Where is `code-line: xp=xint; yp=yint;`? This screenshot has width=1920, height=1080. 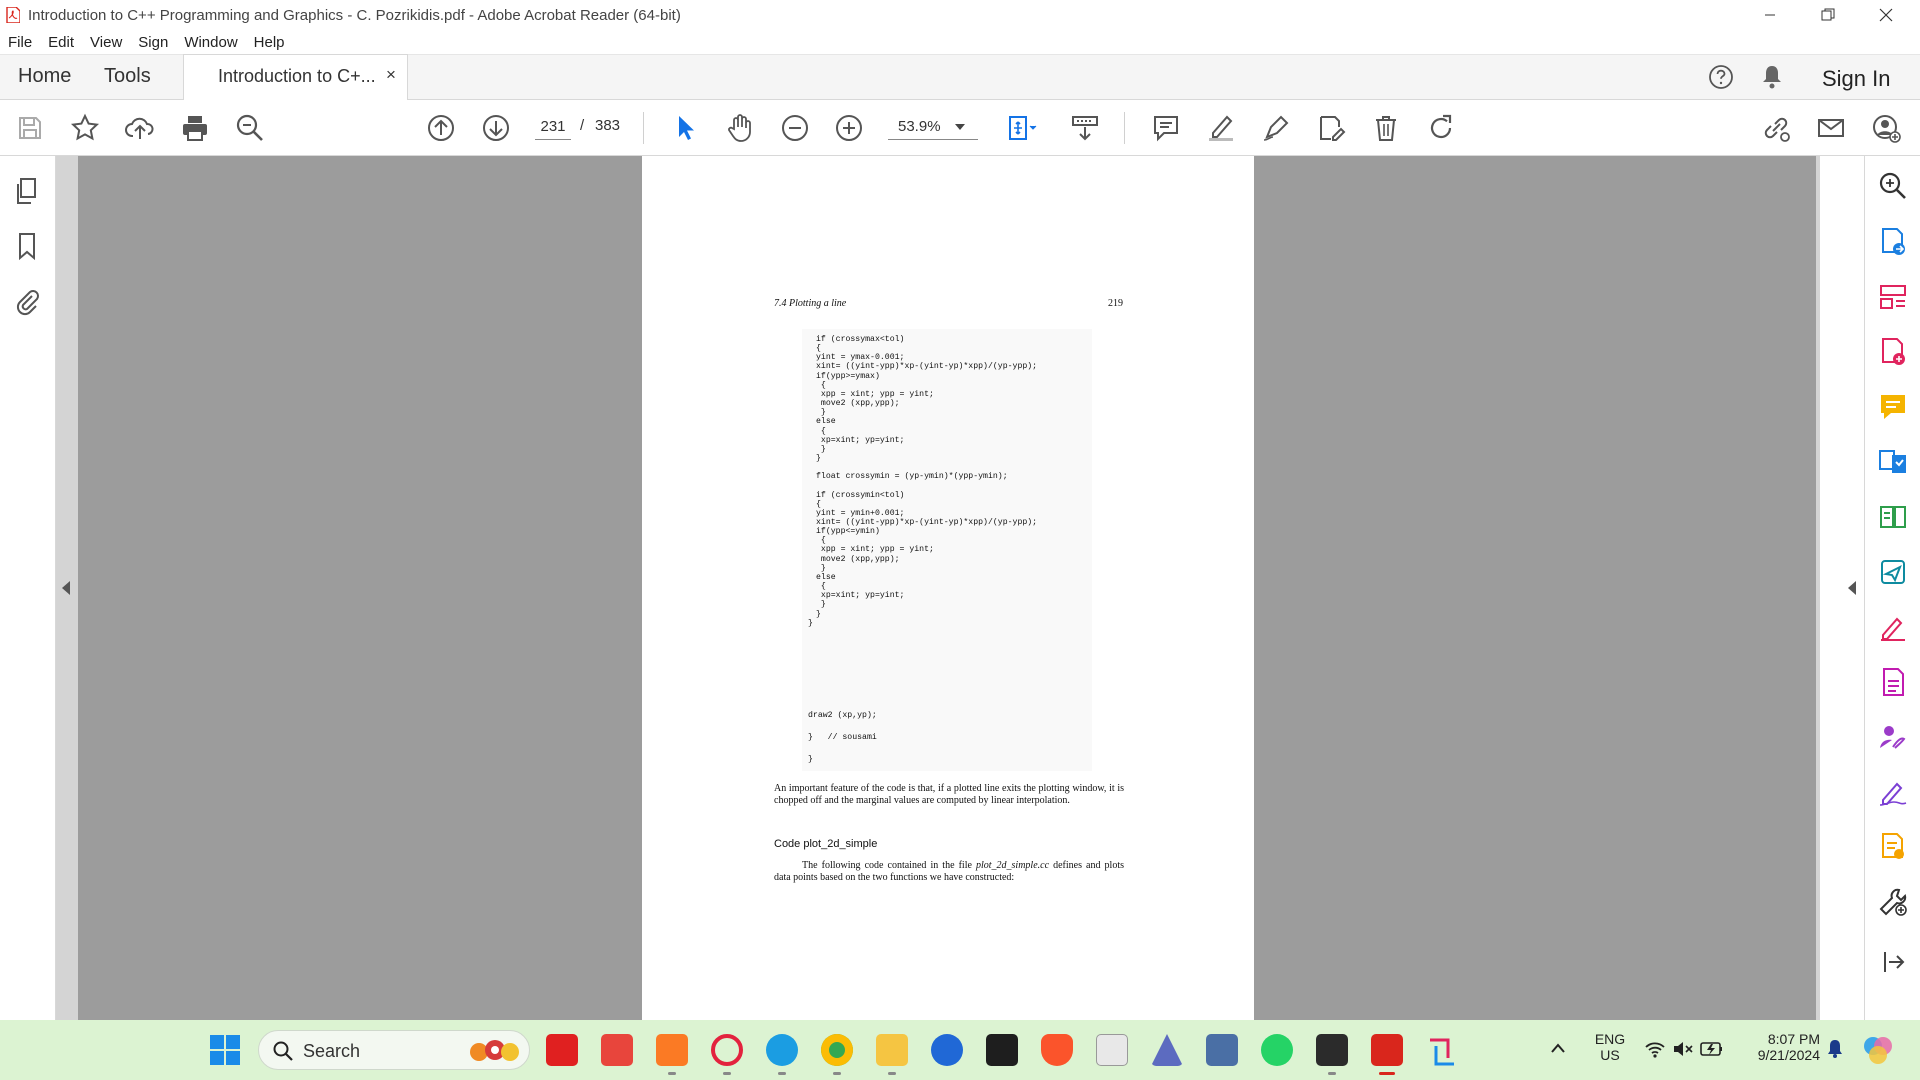 code-line: xp=xint; yp=yint; is located at coordinates (860, 596).